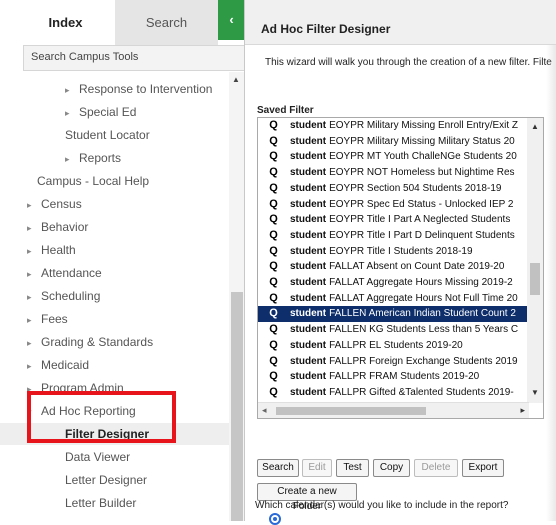 Image resolution: width=556 pixels, height=525 pixels. What do you see at coordinates (483, 468) in the screenshot?
I see `export-button: Export` at bounding box center [483, 468].